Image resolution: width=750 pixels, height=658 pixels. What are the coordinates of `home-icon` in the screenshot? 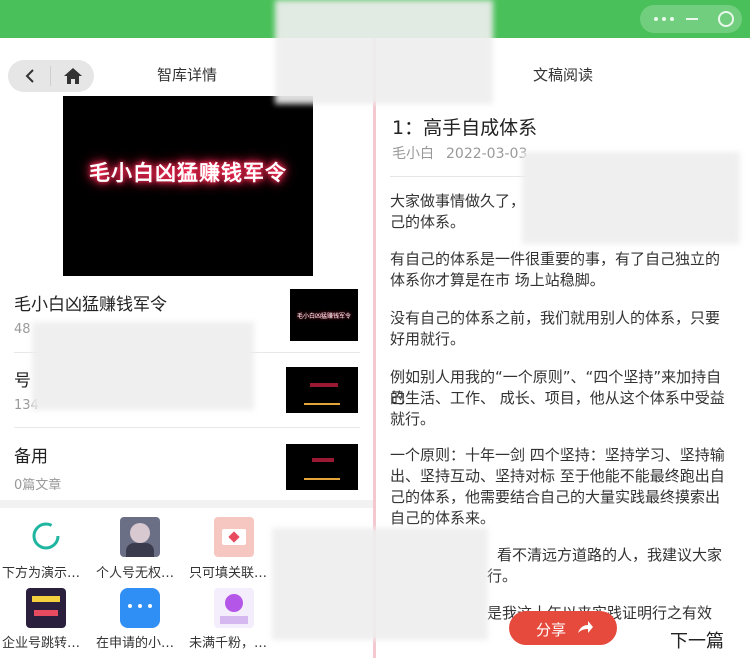 It's located at (73, 76).